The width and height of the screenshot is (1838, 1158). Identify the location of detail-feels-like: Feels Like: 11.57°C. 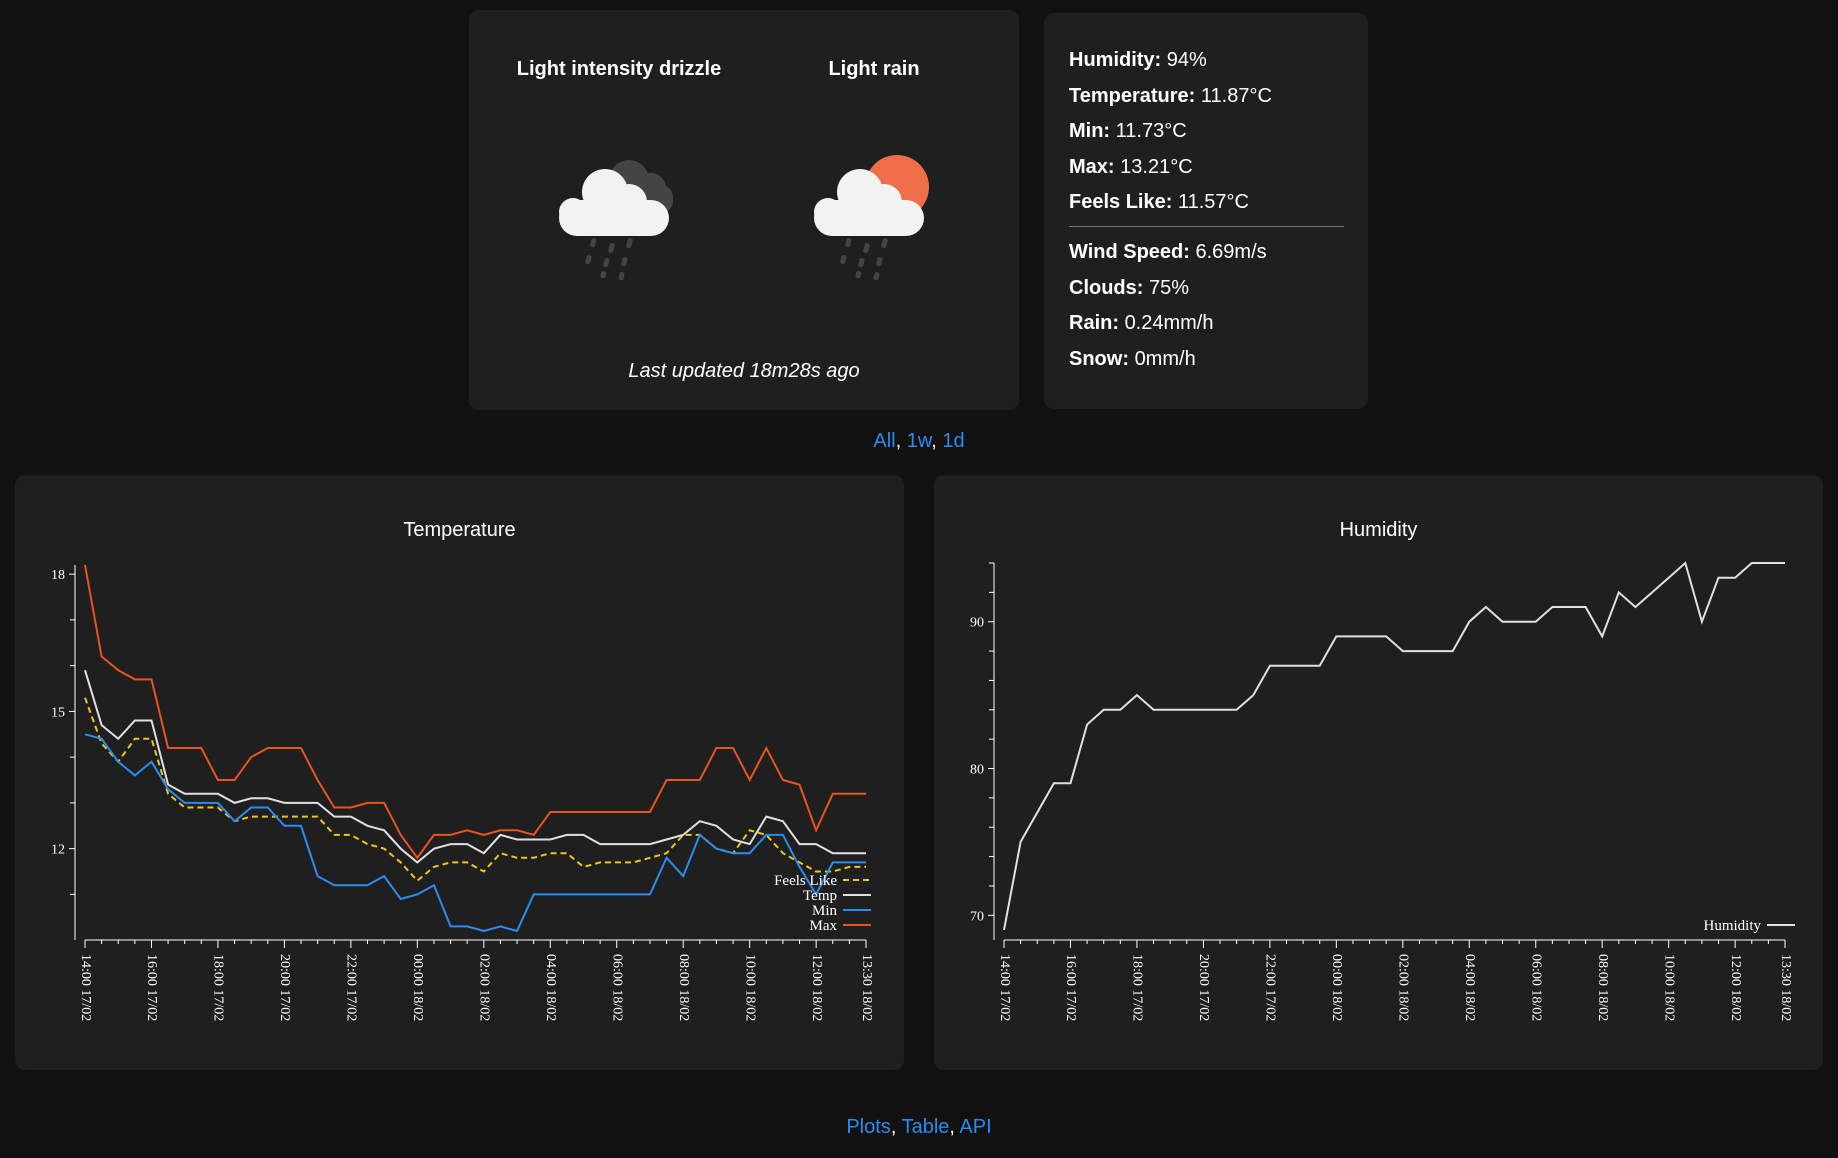
(1159, 202).